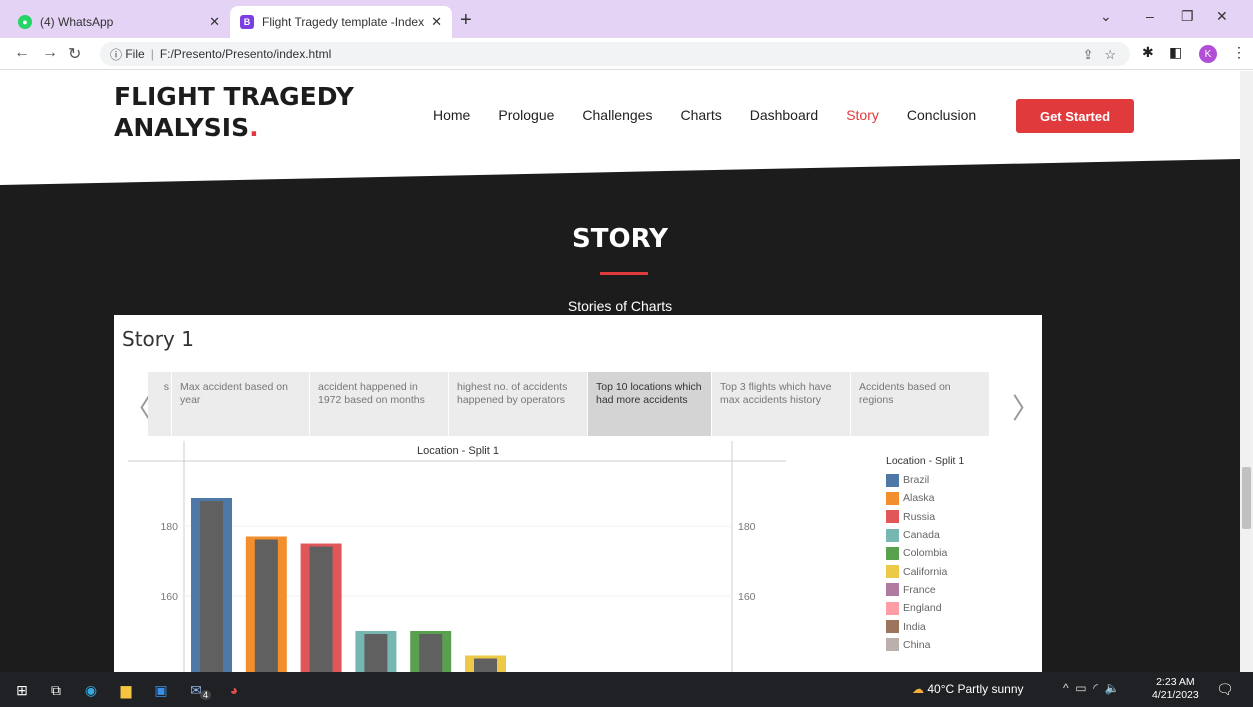  What do you see at coordinates (1026, 407) in the screenshot?
I see `chevron-right-icon: 〉` at bounding box center [1026, 407].